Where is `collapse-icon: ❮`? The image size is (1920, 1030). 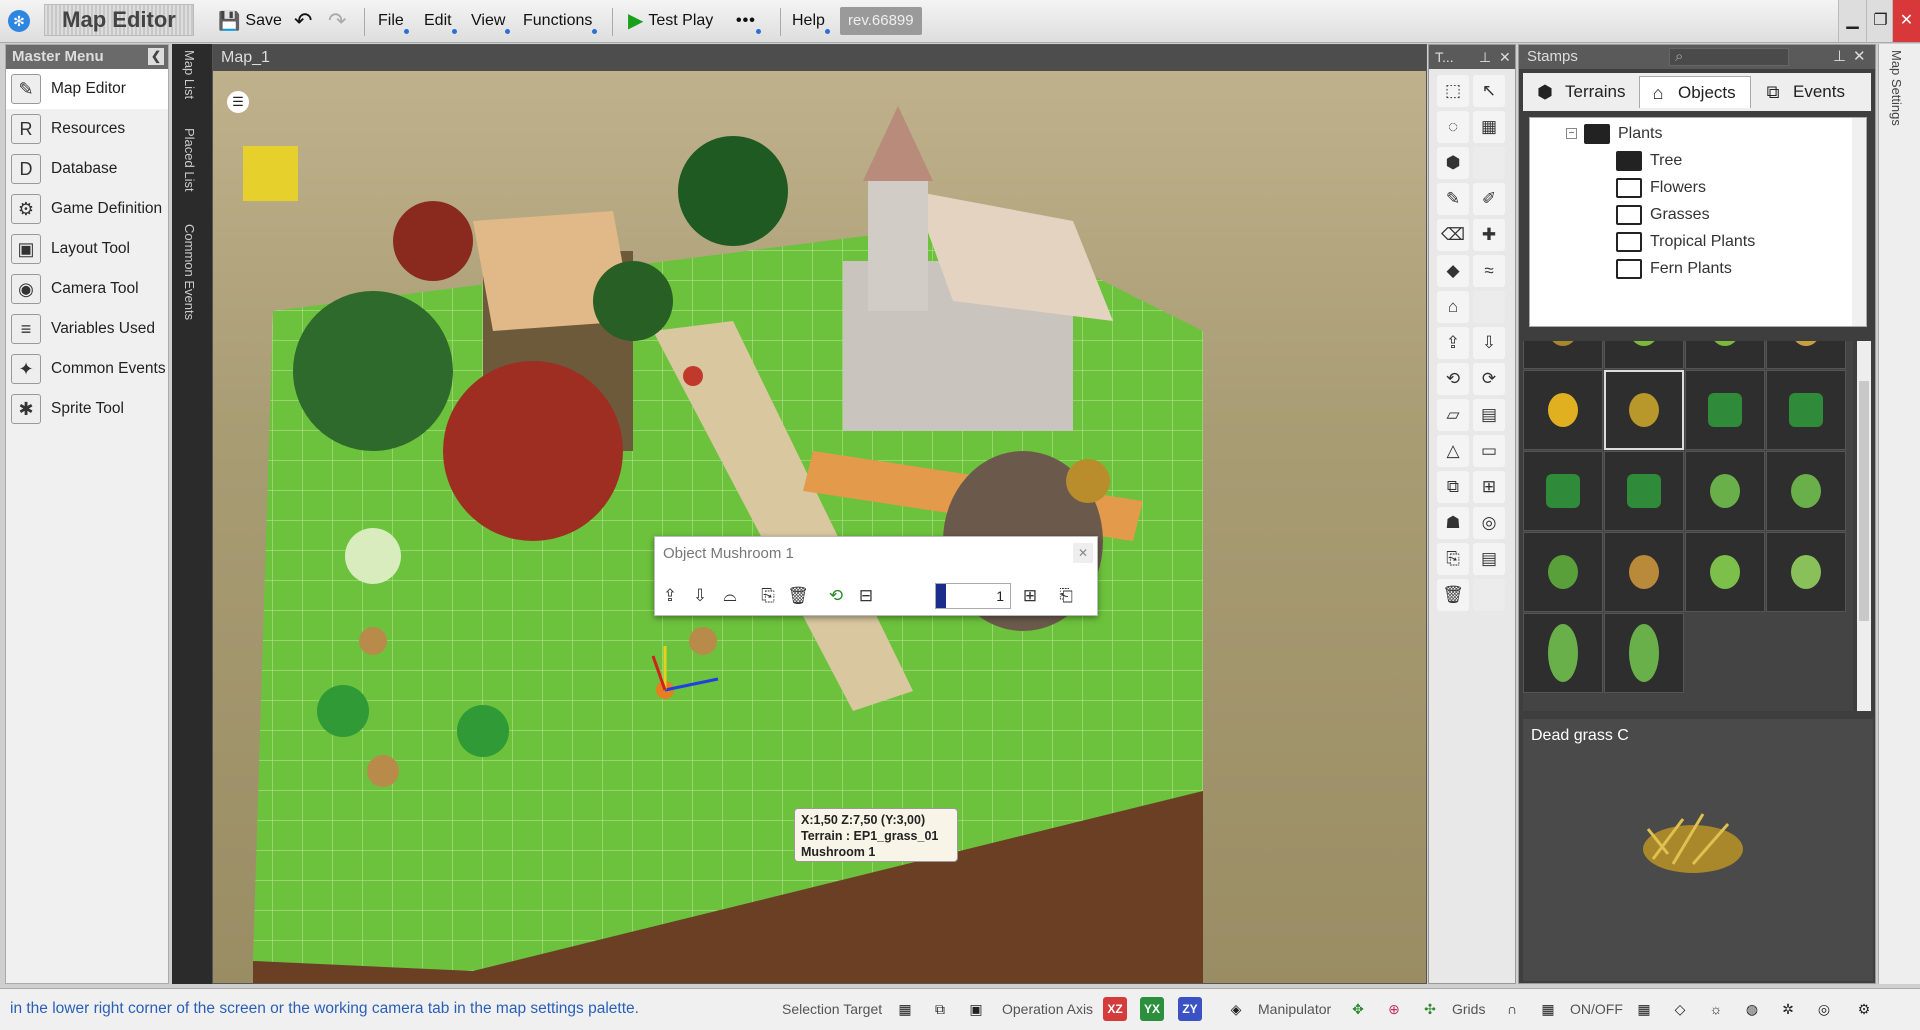 collapse-icon: ❮ is located at coordinates (156, 56).